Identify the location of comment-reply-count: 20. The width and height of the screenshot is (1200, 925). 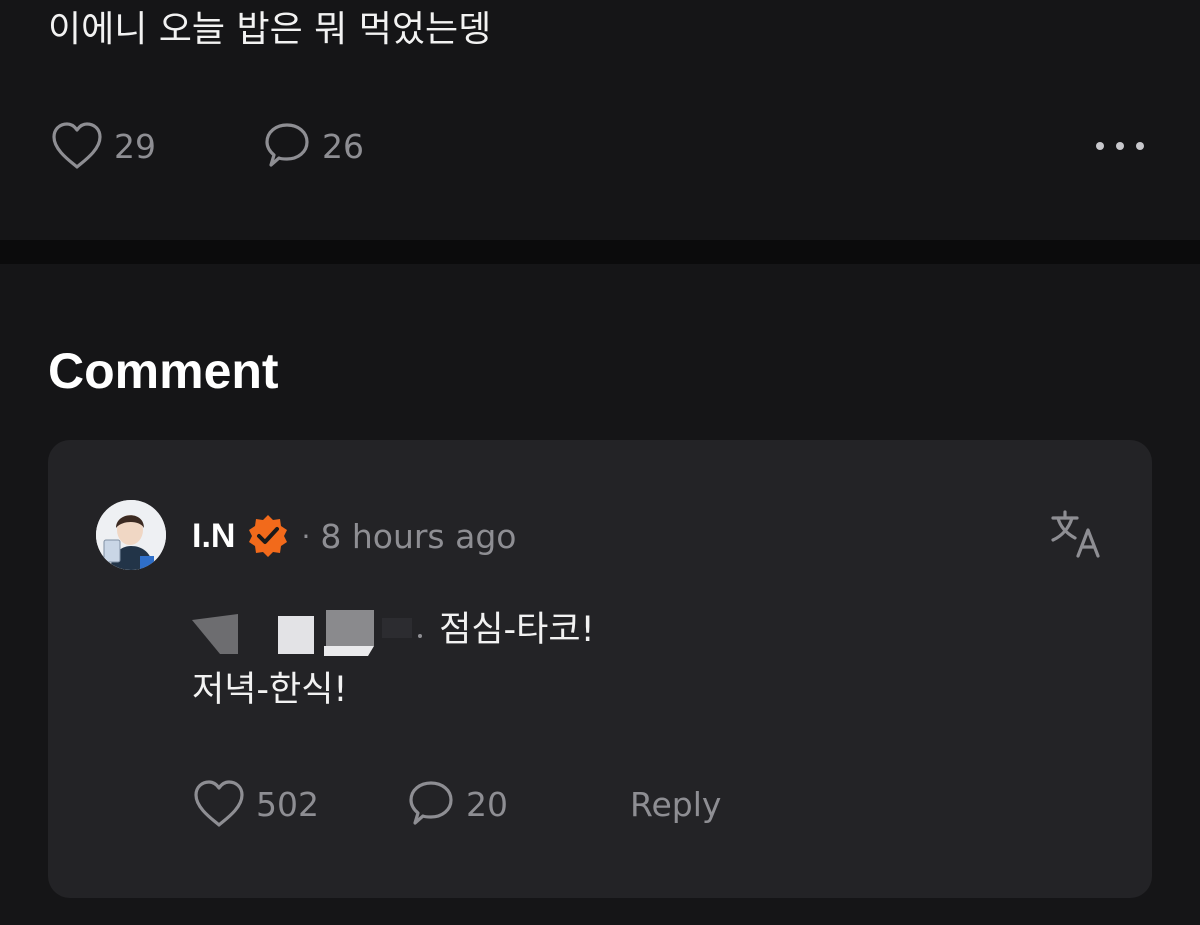
(487, 804).